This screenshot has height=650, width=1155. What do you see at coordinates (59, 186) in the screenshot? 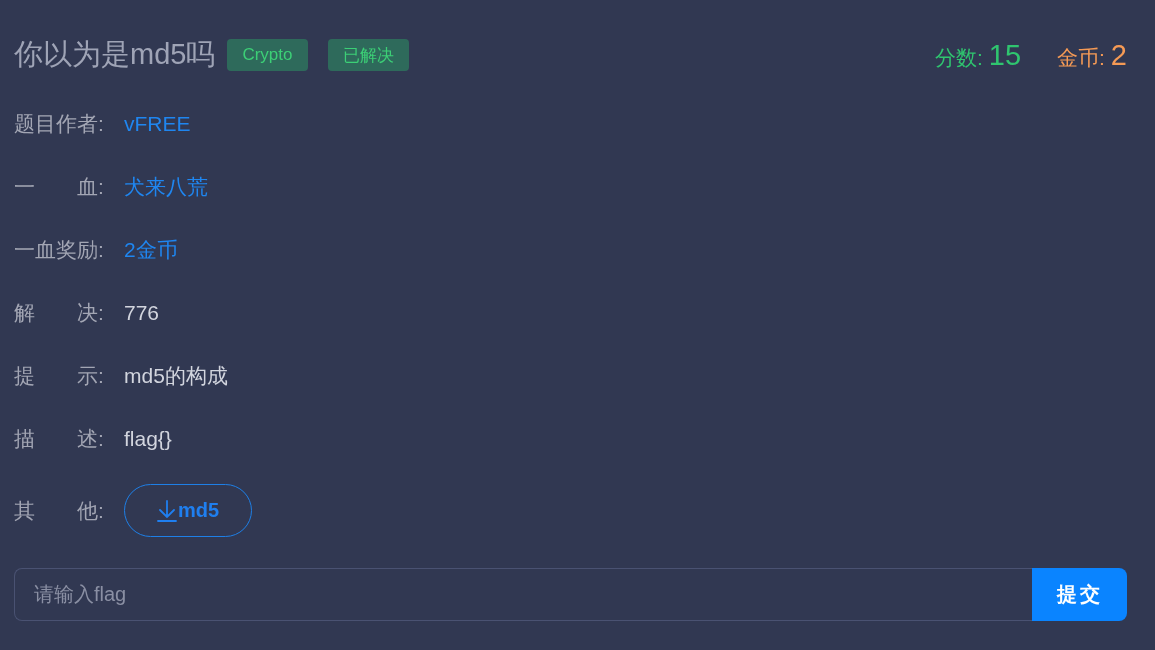
I see `detail-label: 一 血:` at bounding box center [59, 186].